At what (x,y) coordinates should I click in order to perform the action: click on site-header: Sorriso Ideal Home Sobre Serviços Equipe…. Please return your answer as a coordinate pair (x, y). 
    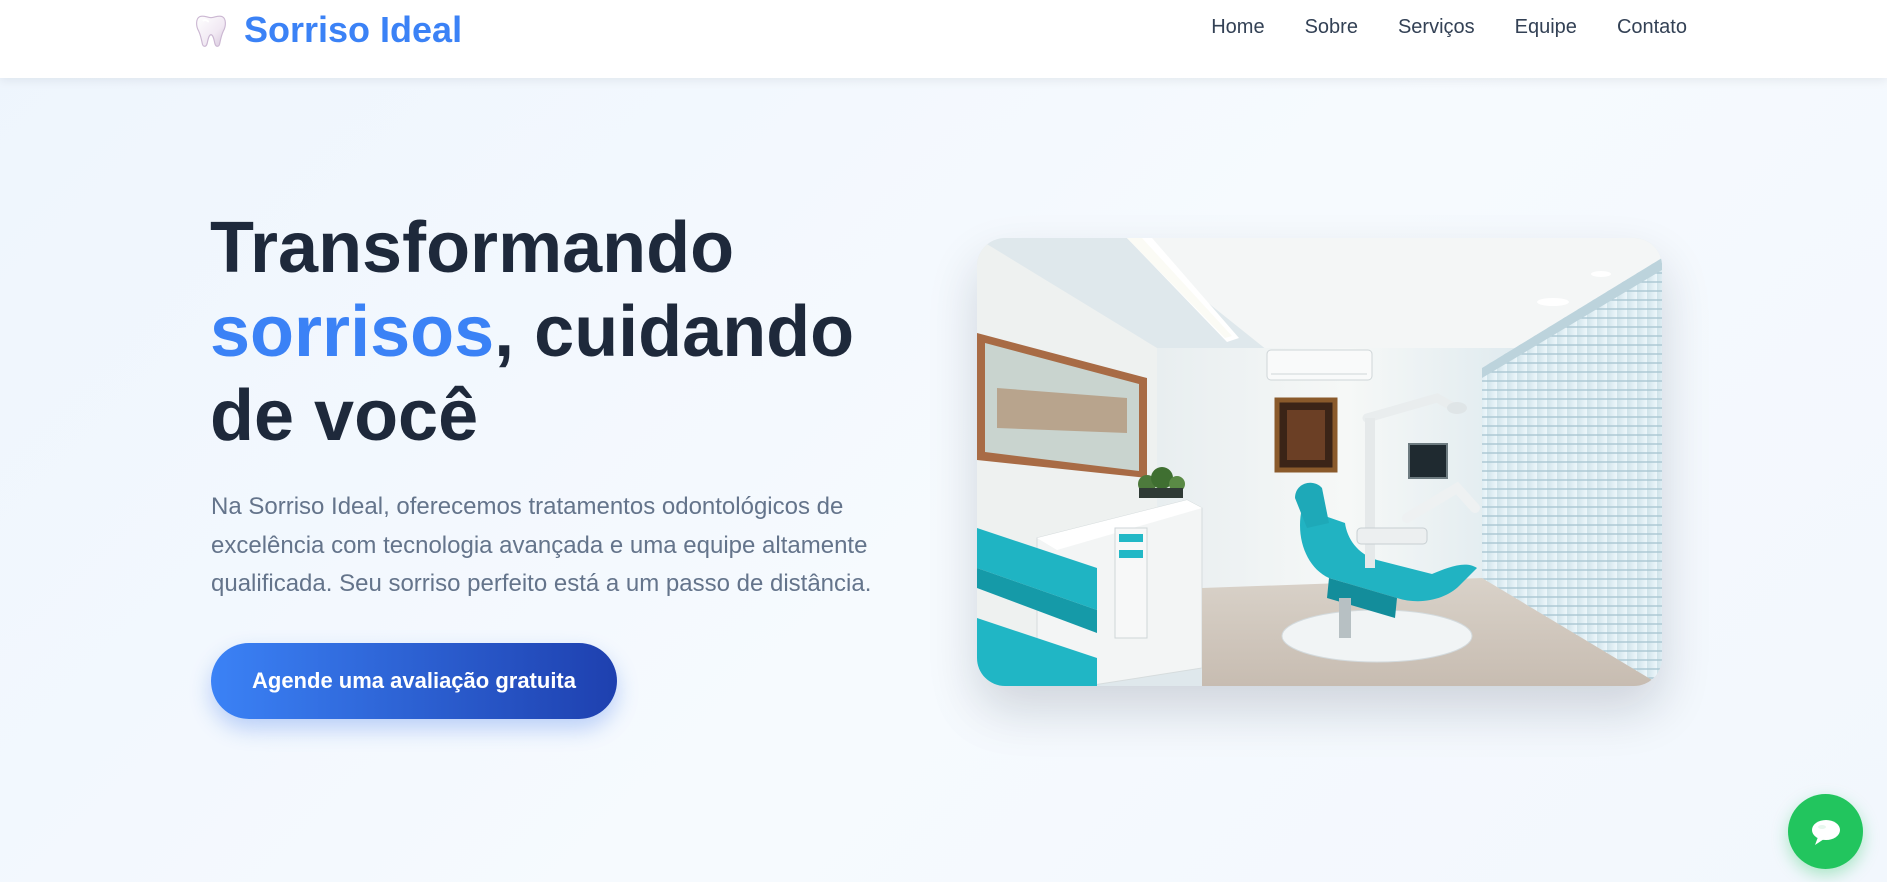
    Looking at the image, I should click on (943, 39).